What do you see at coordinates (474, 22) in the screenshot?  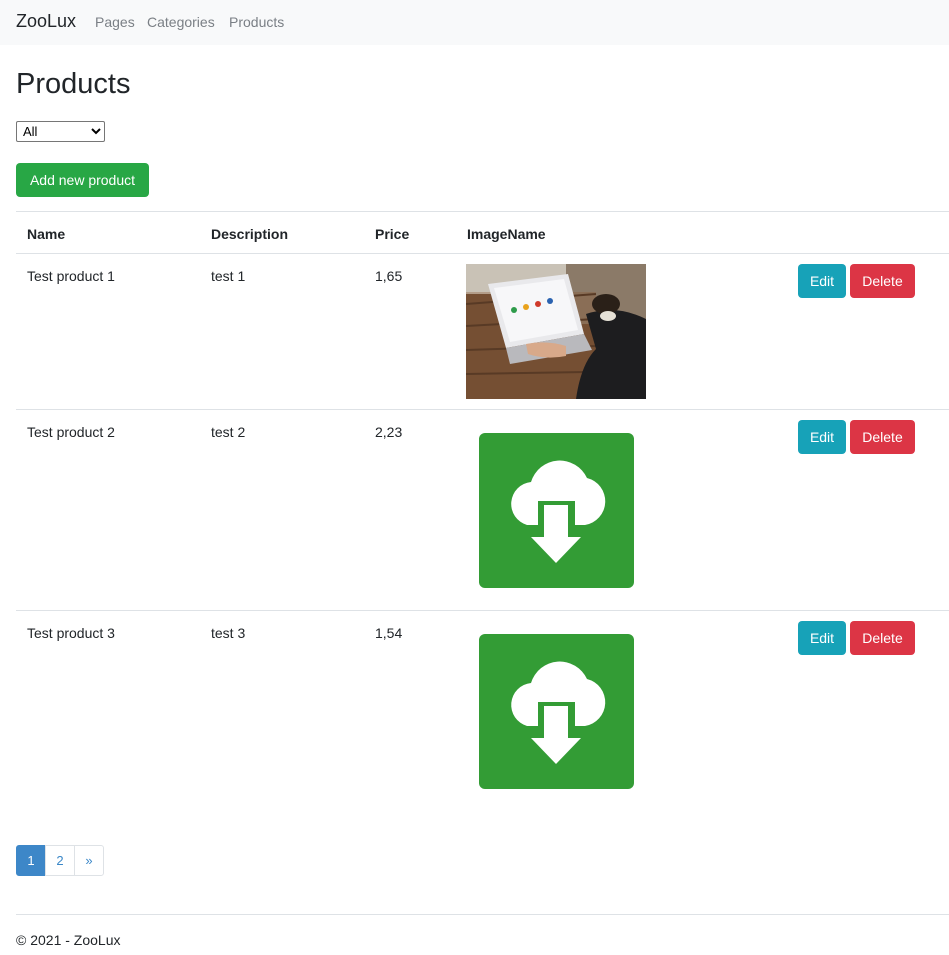 I see `navbar: ZooLux Pages Categories Products` at bounding box center [474, 22].